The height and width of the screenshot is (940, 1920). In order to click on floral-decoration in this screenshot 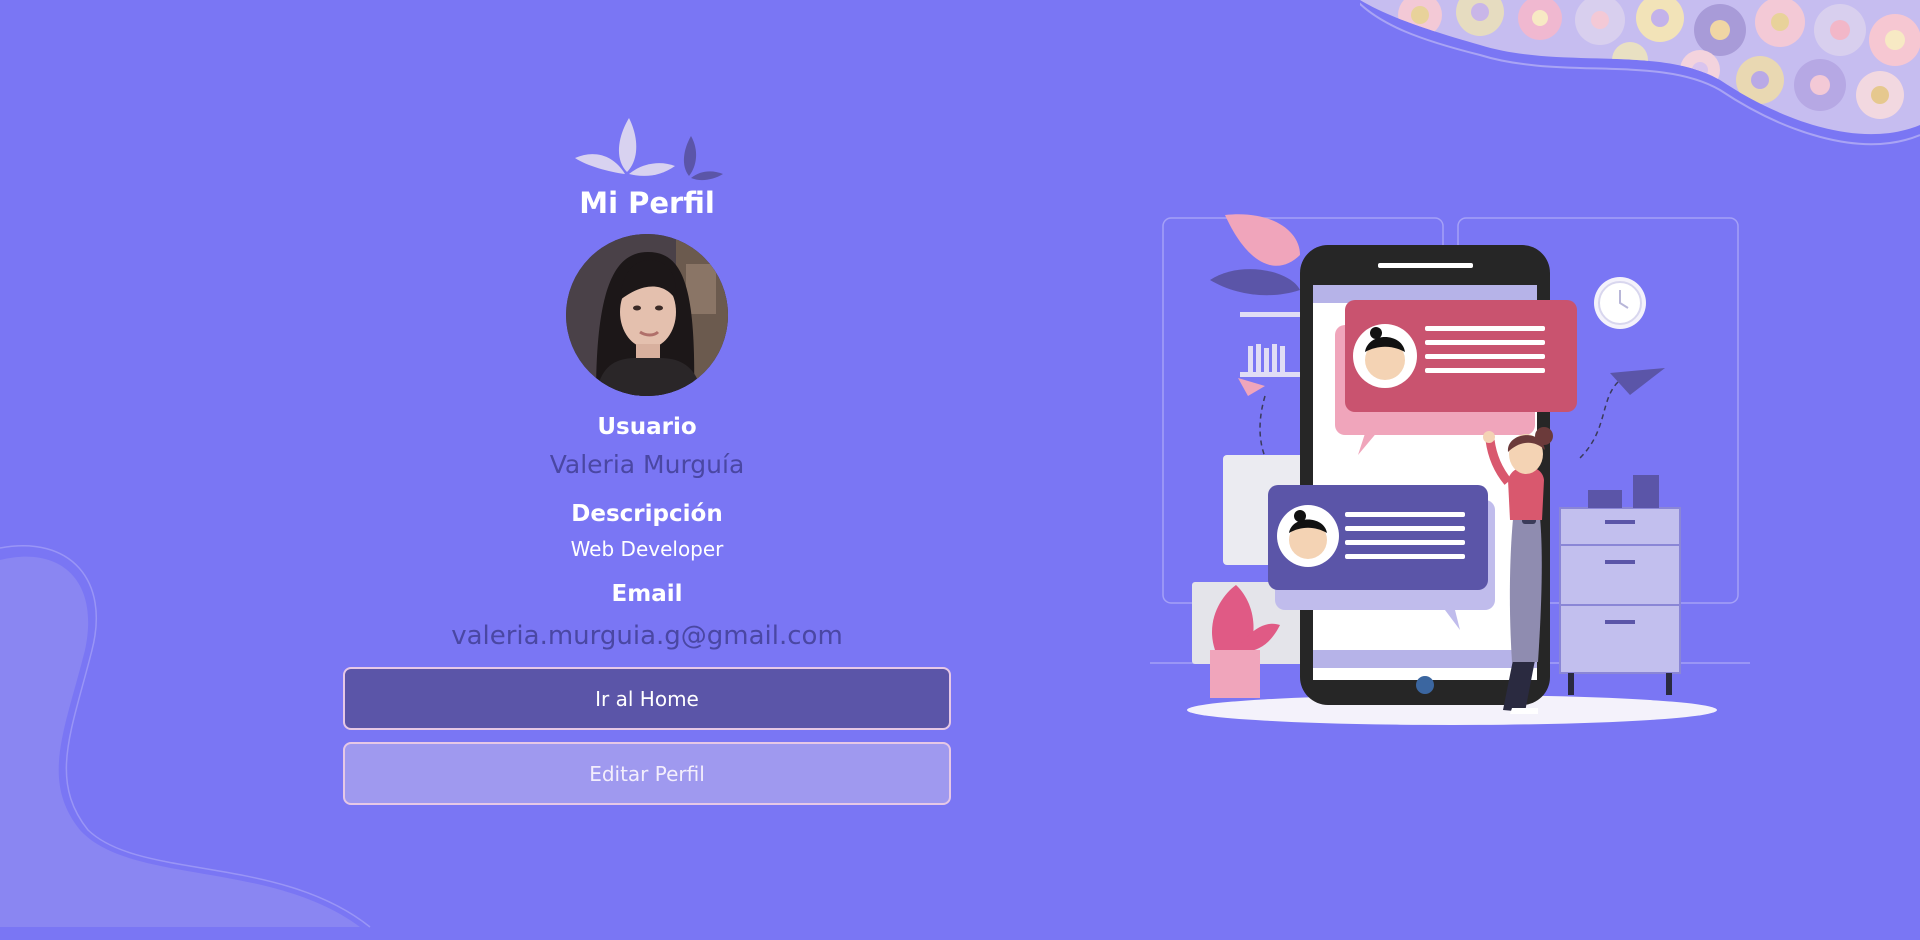, I will do `click(1640, 73)`.